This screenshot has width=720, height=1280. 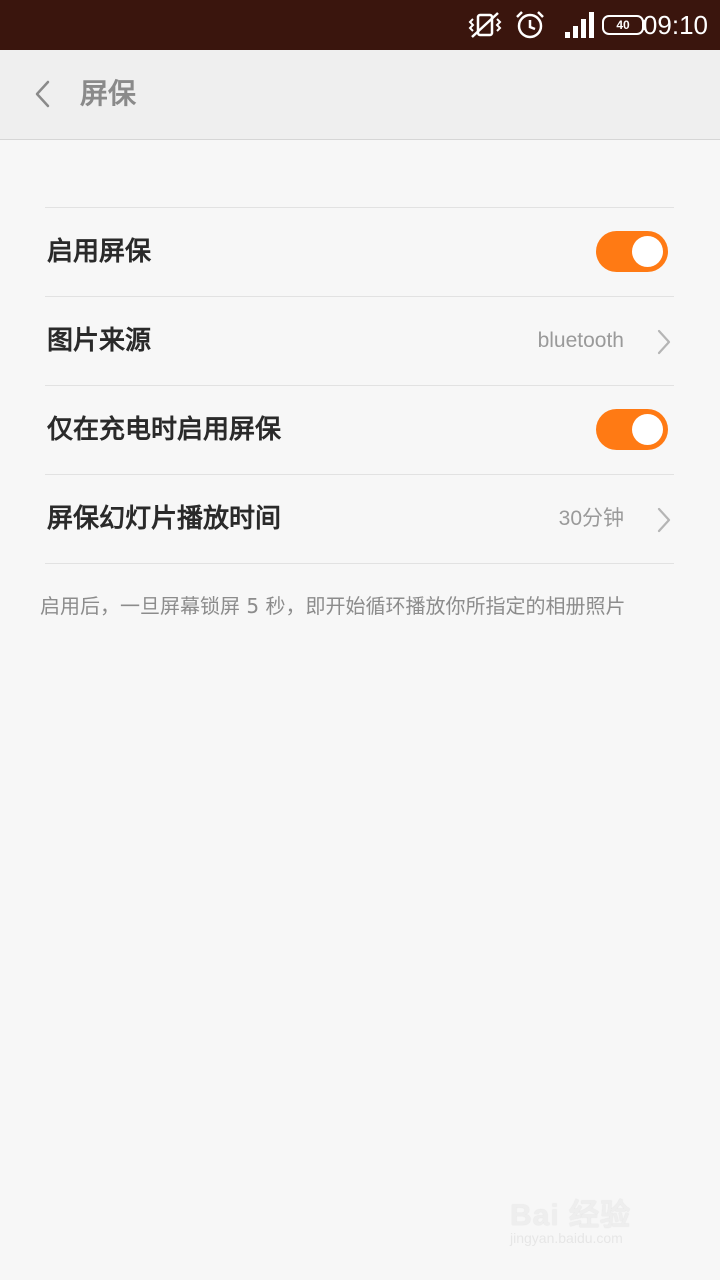 I want to click on setting-slideshow-duration: 屏保幻灯片播放时间 30分钟, so click(x=359, y=519).